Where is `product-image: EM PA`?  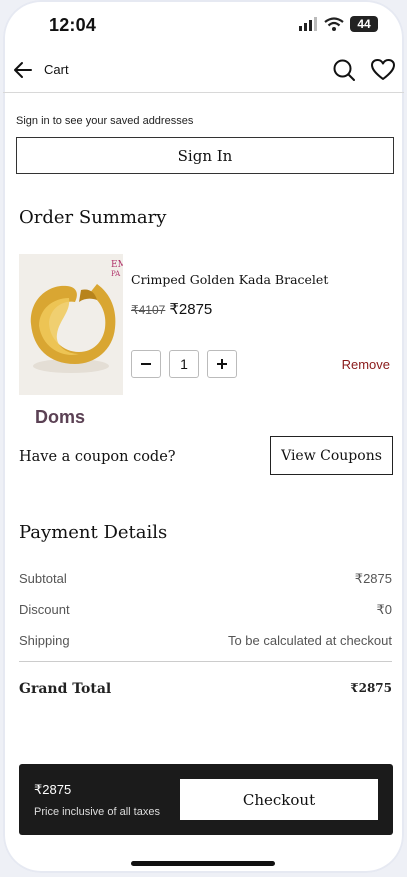 product-image: EM PA is located at coordinates (71, 324).